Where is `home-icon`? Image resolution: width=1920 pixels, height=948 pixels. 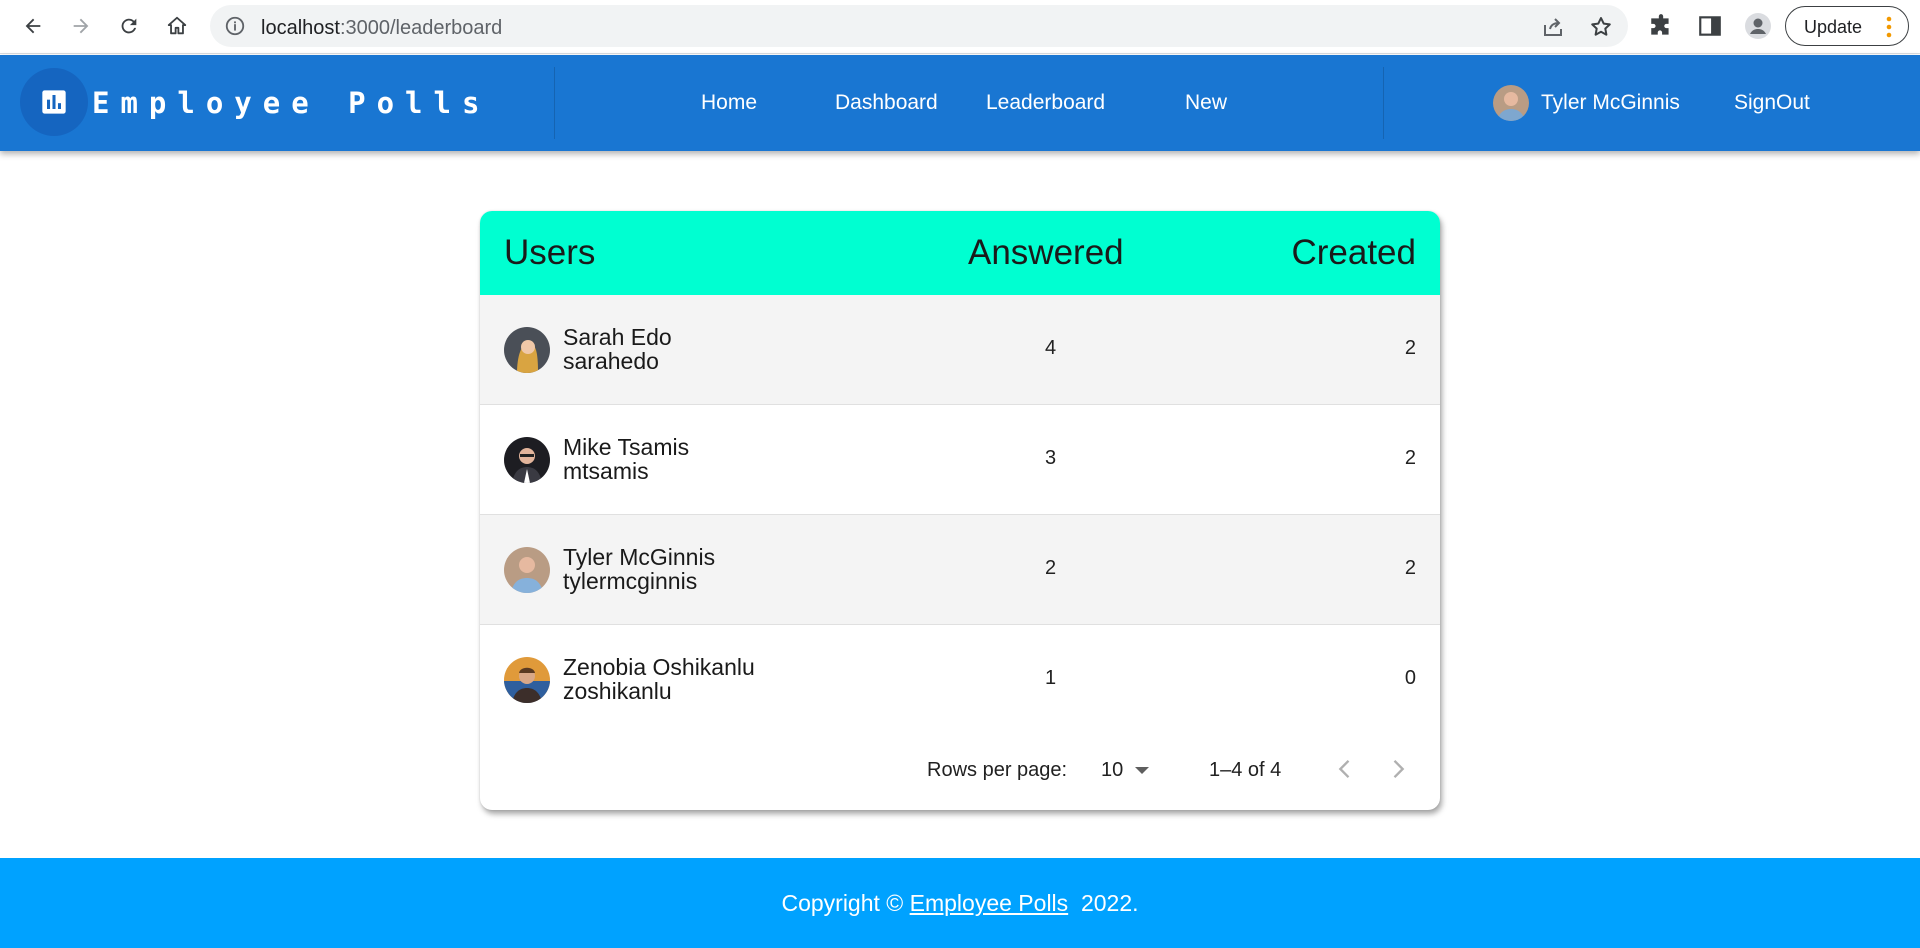
home-icon is located at coordinates (177, 25).